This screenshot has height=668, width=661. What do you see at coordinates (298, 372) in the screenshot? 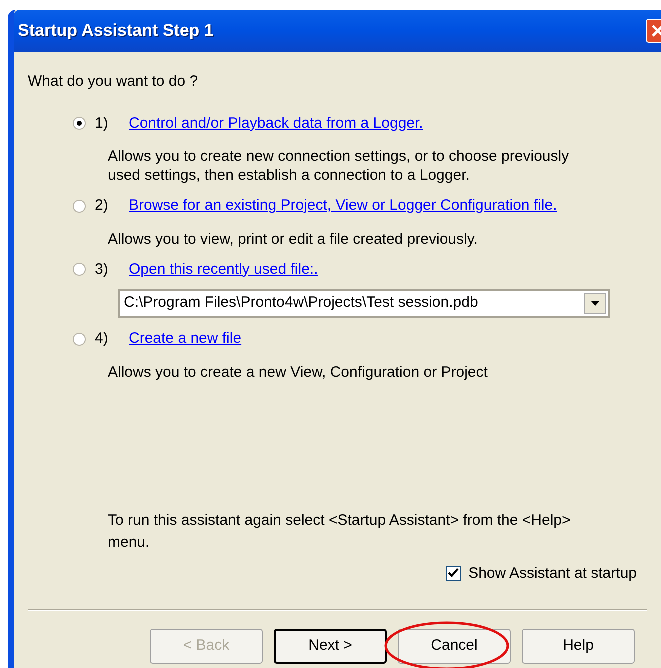
I see `option-description: Allows you to create a new View, Configuration or Project` at bounding box center [298, 372].